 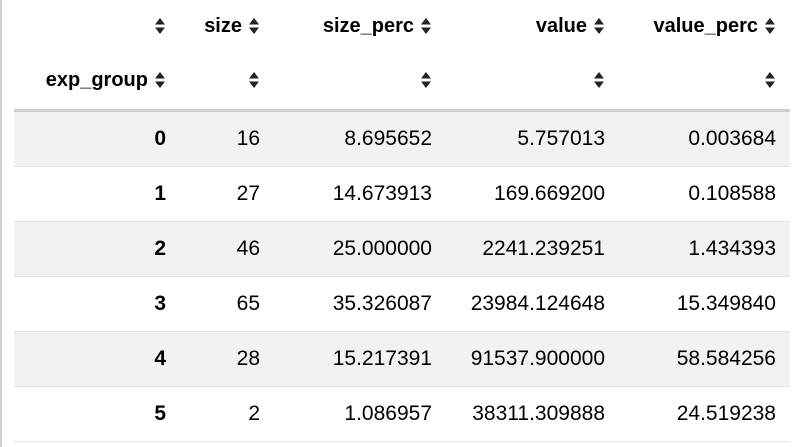 I want to click on index-header-row: exp_group, so click(x=402, y=82).